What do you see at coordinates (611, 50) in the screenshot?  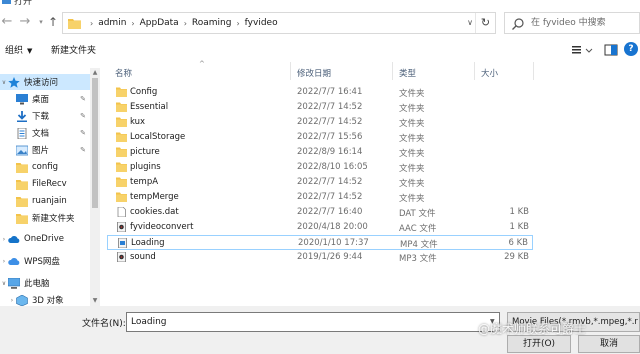 I see `preview-pane-button` at bounding box center [611, 50].